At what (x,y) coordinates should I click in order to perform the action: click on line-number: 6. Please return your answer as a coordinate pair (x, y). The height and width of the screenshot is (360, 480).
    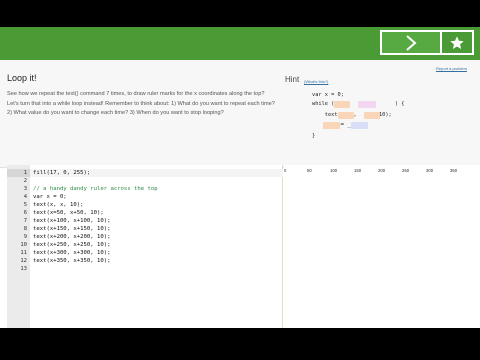
    Looking at the image, I should click on (25, 213).